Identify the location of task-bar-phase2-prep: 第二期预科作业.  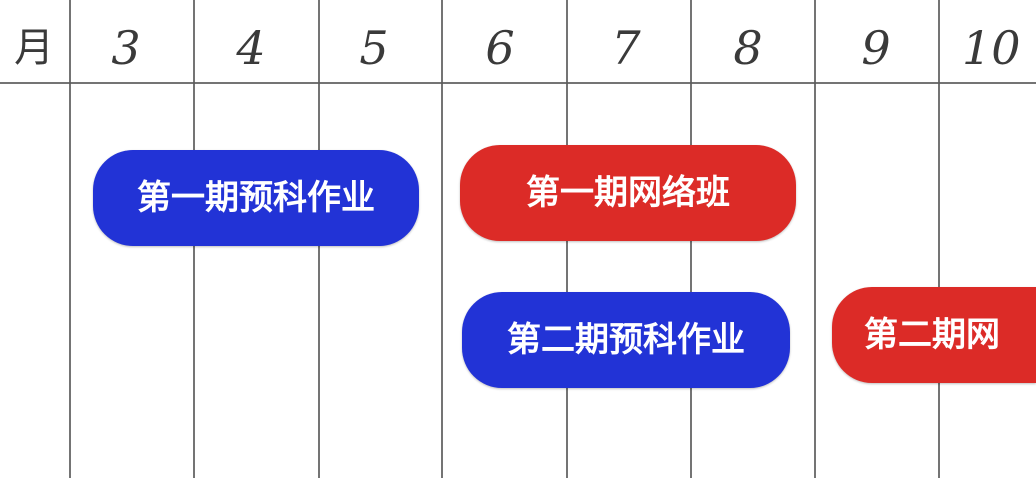
(626, 340).